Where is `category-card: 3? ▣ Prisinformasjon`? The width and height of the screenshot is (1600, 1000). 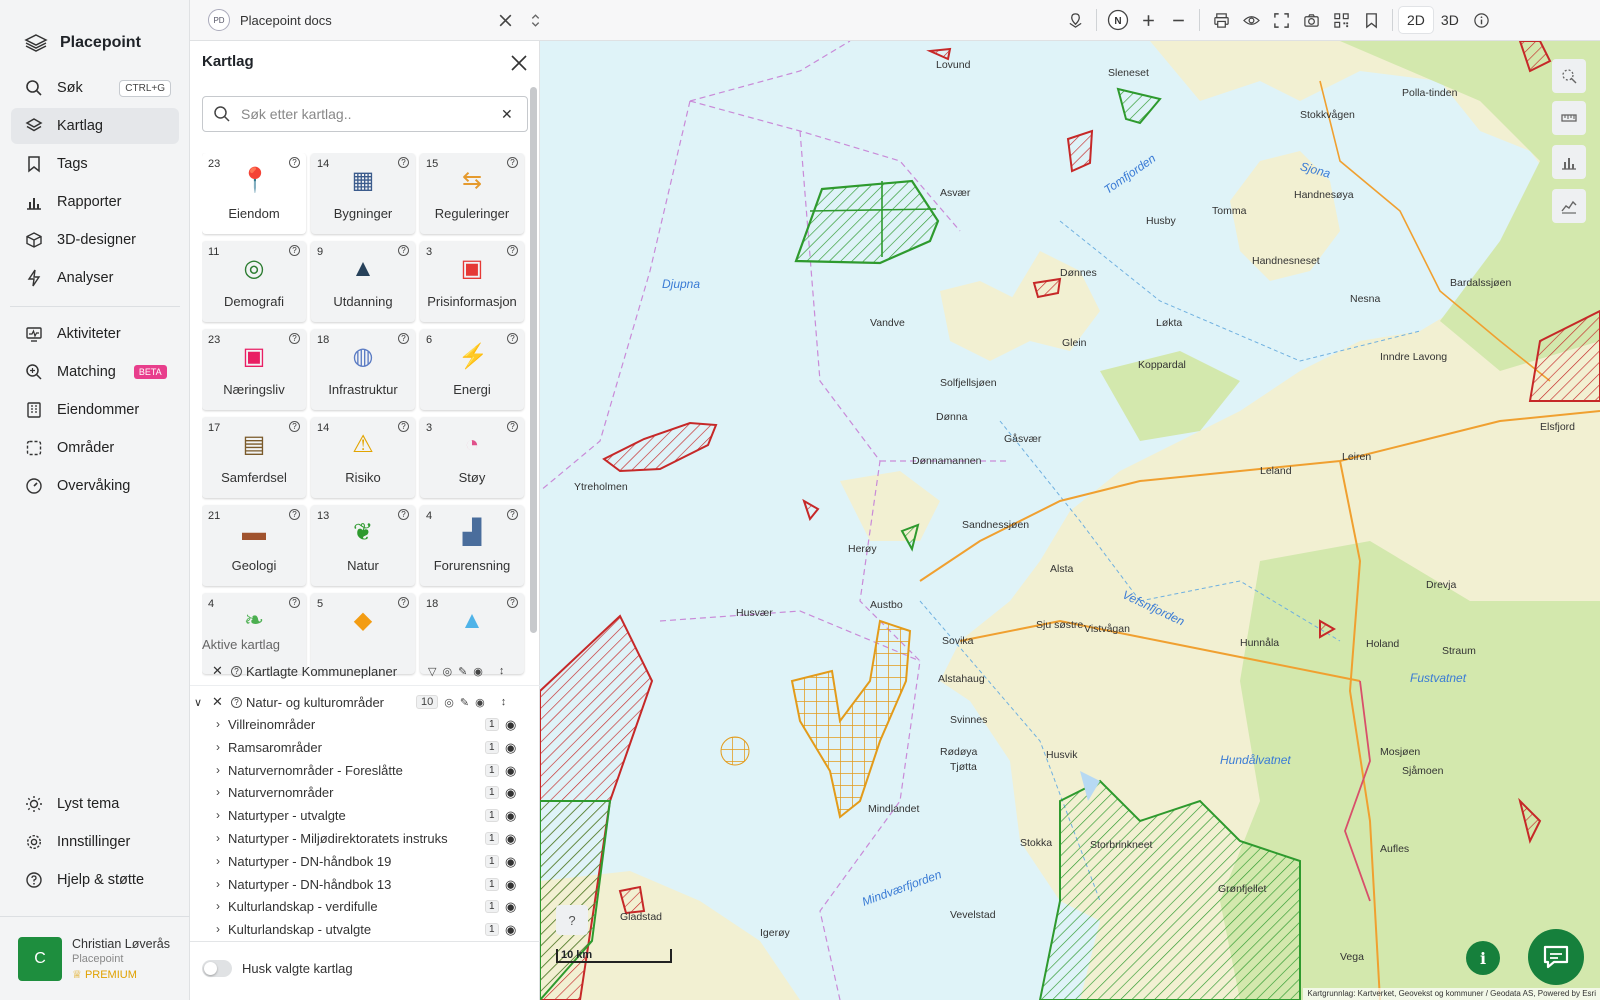 category-card: 3? ▣ Prisinformasjon is located at coordinates (472, 281).